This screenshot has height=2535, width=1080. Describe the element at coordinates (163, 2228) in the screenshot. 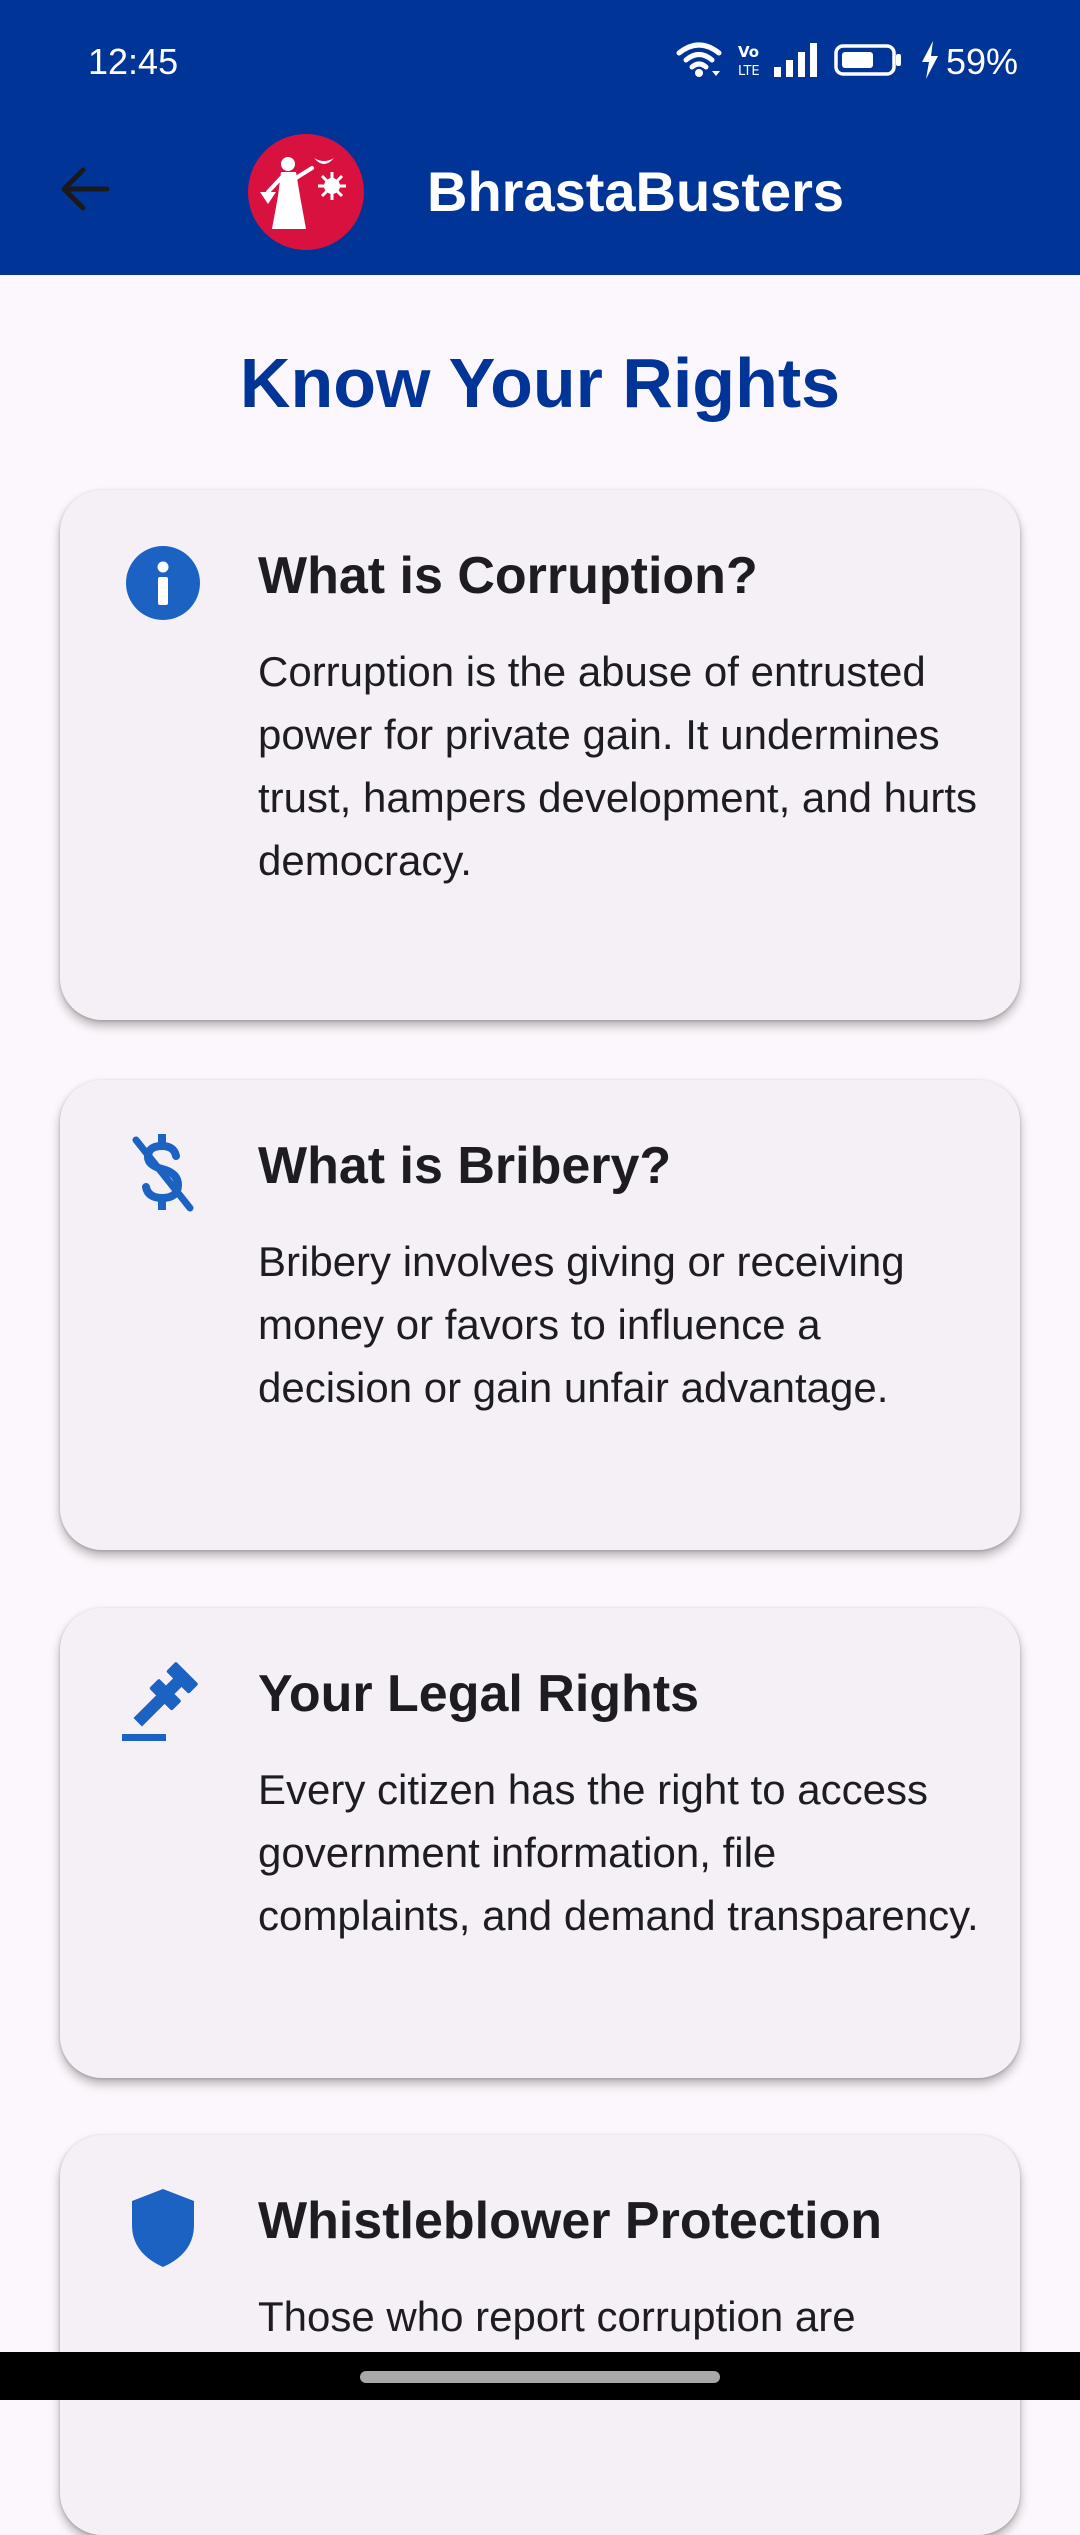

I see `shield-icon` at that location.